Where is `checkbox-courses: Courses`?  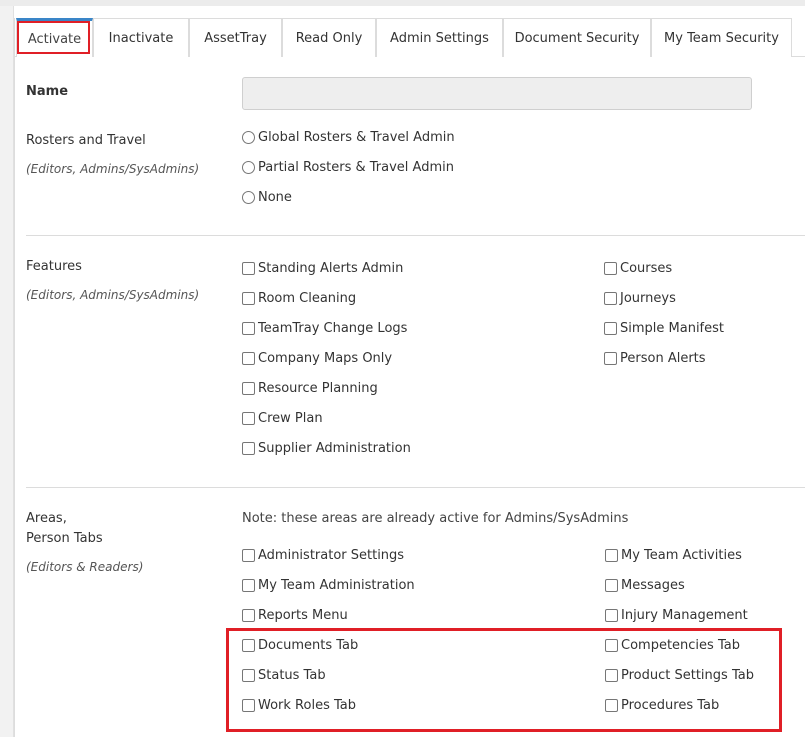
checkbox-courses: Courses is located at coordinates (638, 268).